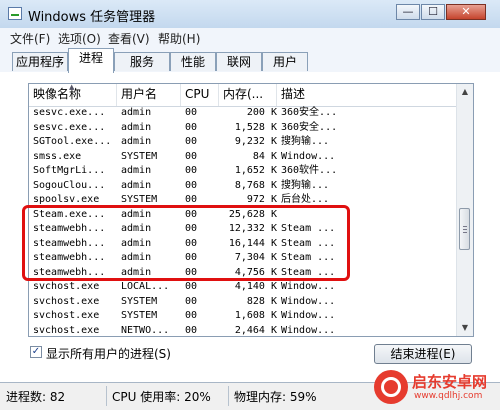  What do you see at coordinates (200, 95) in the screenshot?
I see `col-cpu: CPU` at bounding box center [200, 95].